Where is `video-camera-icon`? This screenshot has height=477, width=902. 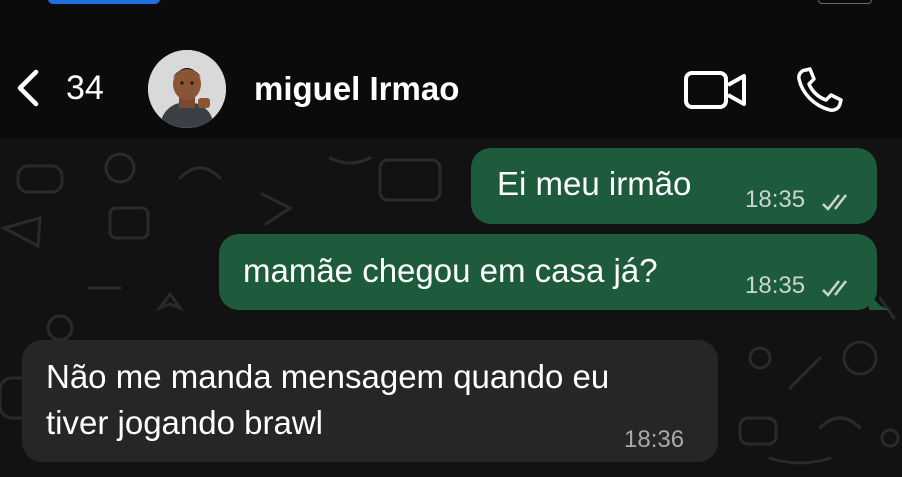 video-camera-icon is located at coordinates (715, 90).